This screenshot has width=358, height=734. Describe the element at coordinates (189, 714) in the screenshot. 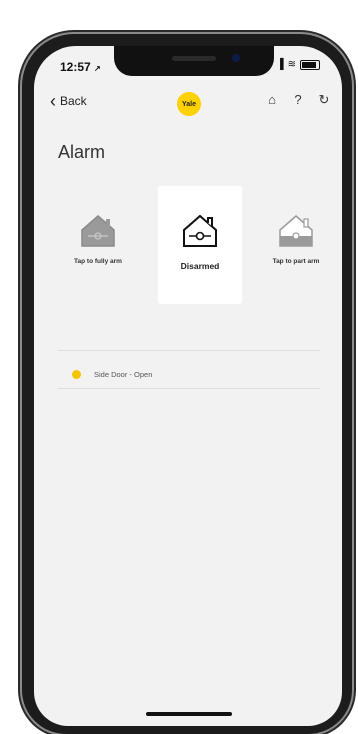

I see `home-indicator` at that location.